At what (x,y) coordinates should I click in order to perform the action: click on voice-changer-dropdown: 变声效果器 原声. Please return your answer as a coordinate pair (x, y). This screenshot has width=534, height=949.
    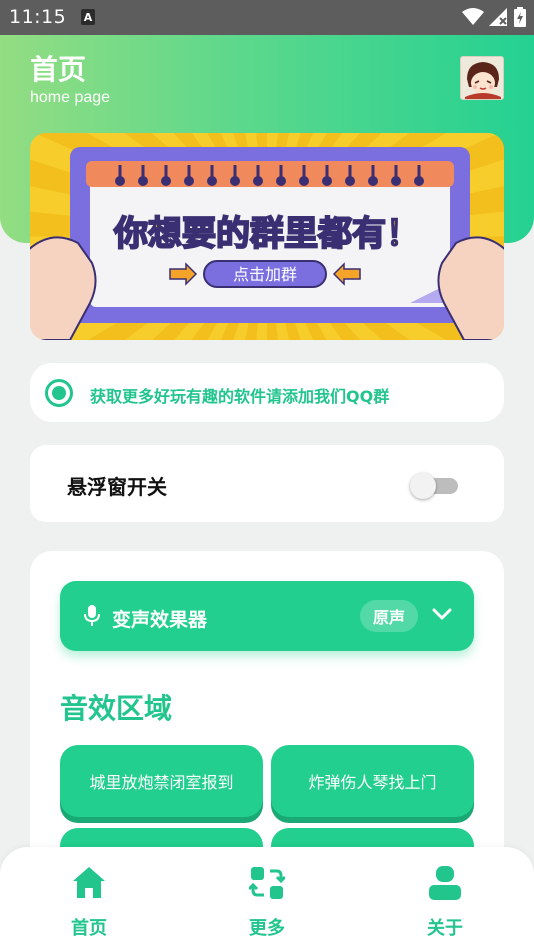
    Looking at the image, I should click on (267, 616).